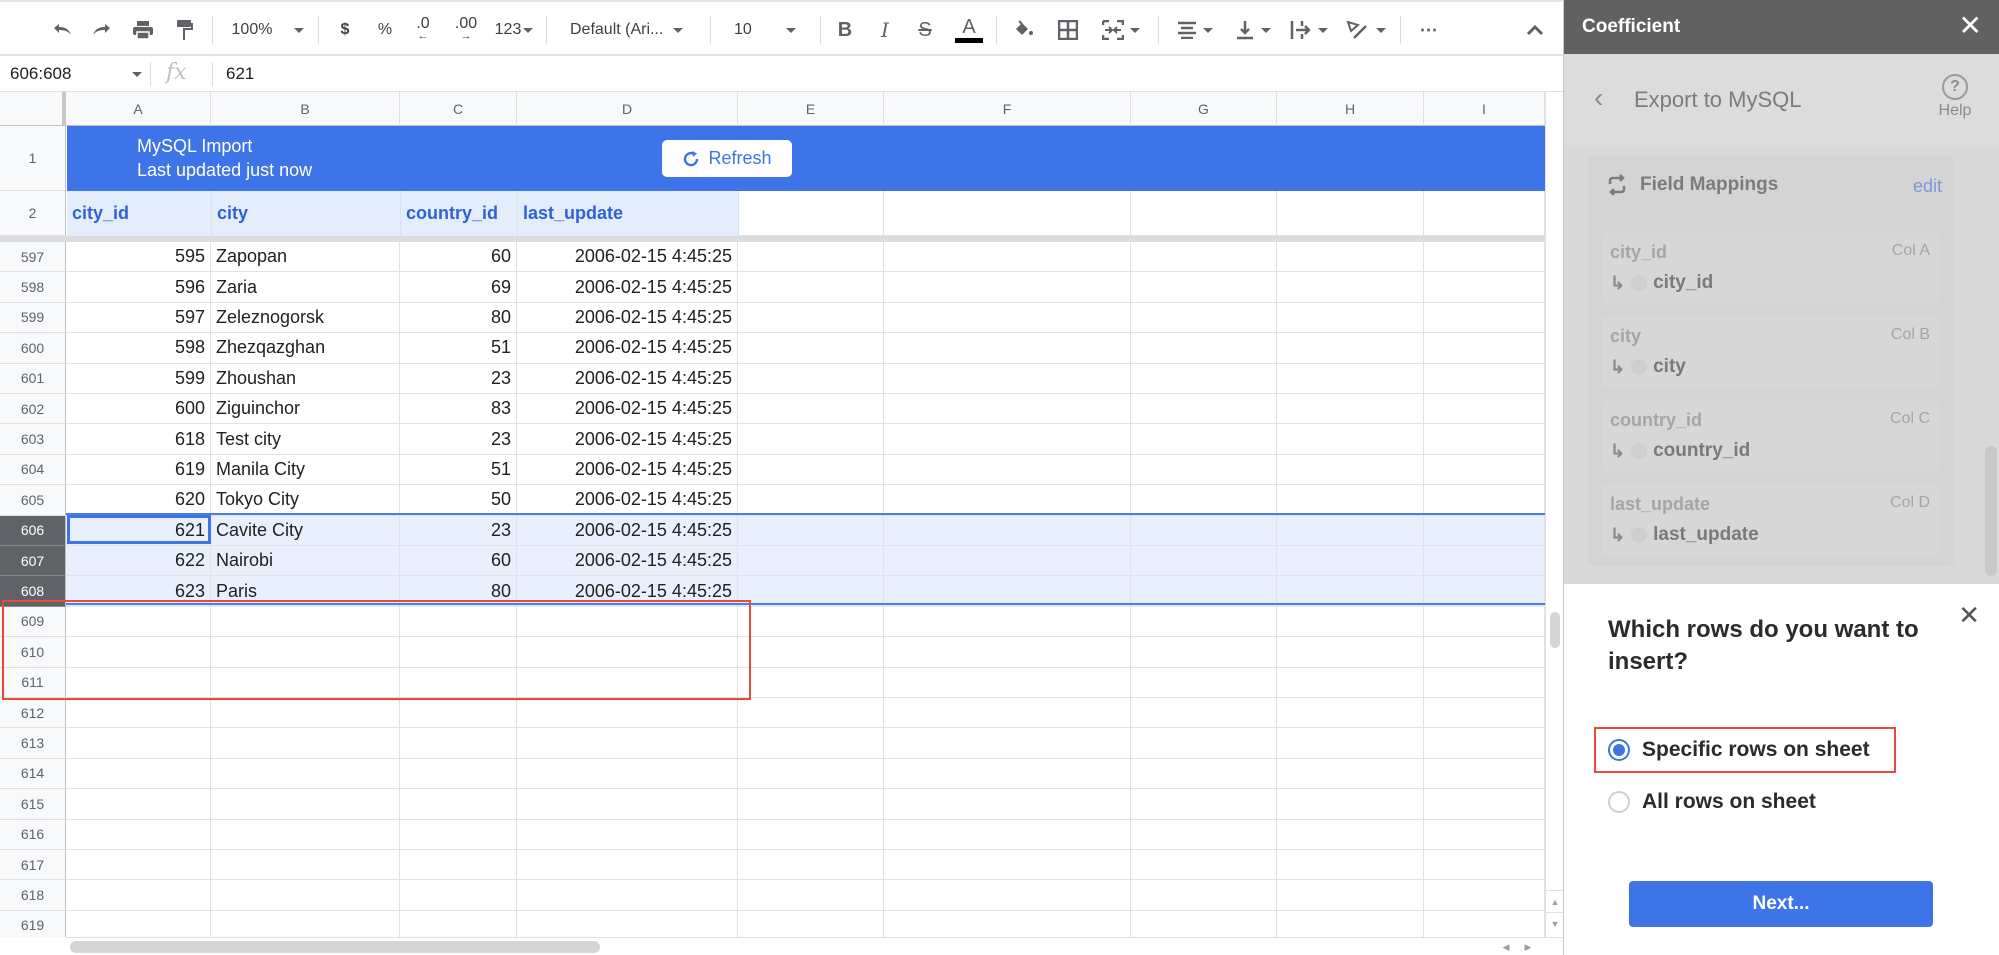 Image resolution: width=1999 pixels, height=955 pixels. What do you see at coordinates (458, 409) in the screenshot?
I see `cell: 83` at bounding box center [458, 409].